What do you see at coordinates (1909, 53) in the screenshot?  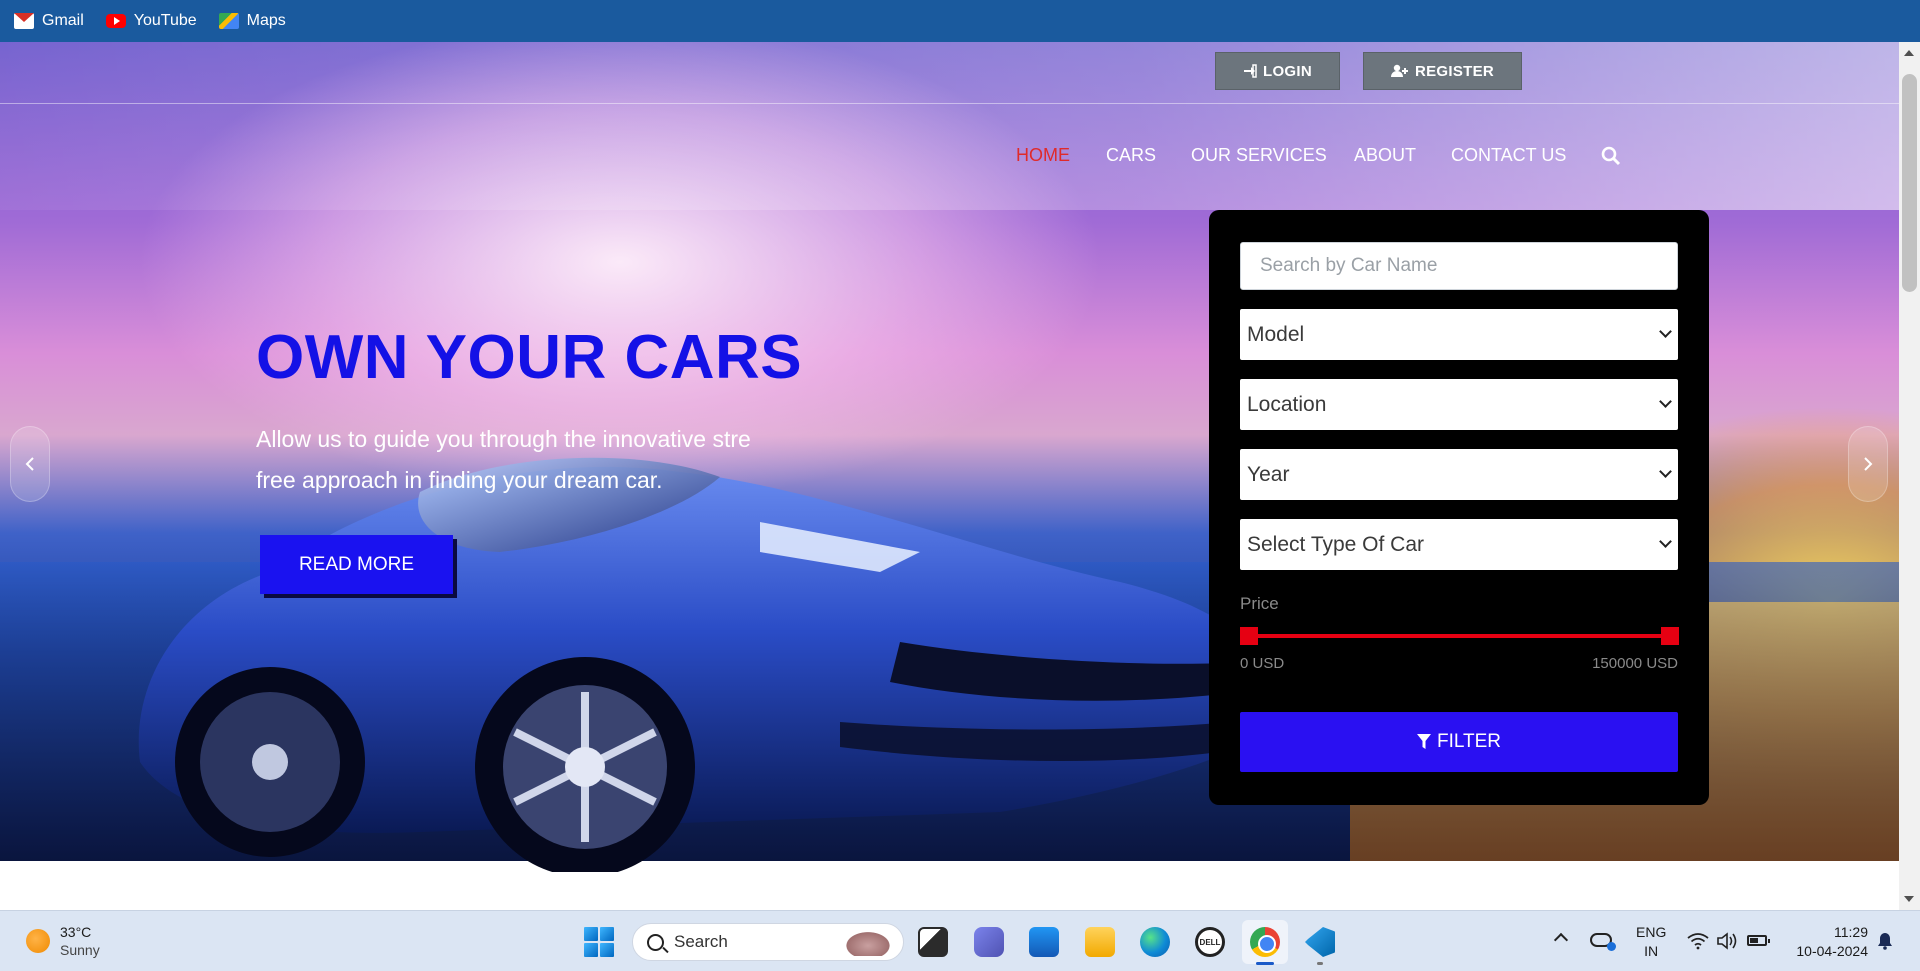 I see `scroll-up-arrow-icon` at bounding box center [1909, 53].